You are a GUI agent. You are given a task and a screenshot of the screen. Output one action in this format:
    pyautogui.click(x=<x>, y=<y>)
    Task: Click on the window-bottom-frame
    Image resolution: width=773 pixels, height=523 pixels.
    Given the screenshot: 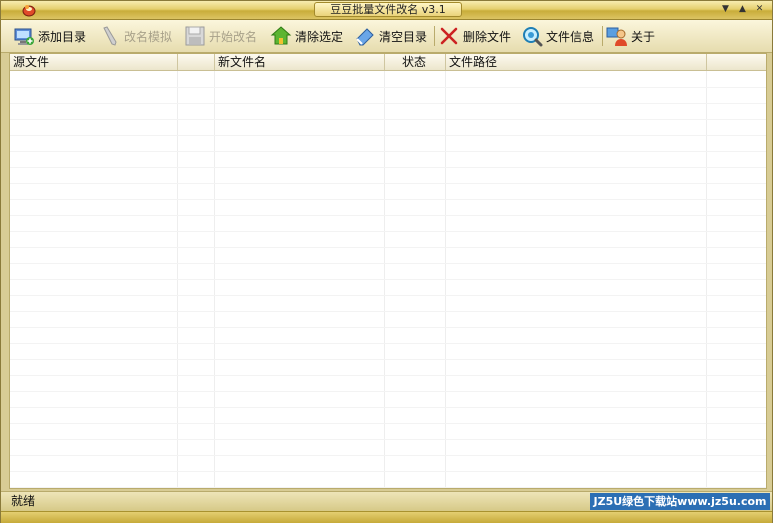 What is the action you would take?
    pyautogui.click(x=386, y=517)
    